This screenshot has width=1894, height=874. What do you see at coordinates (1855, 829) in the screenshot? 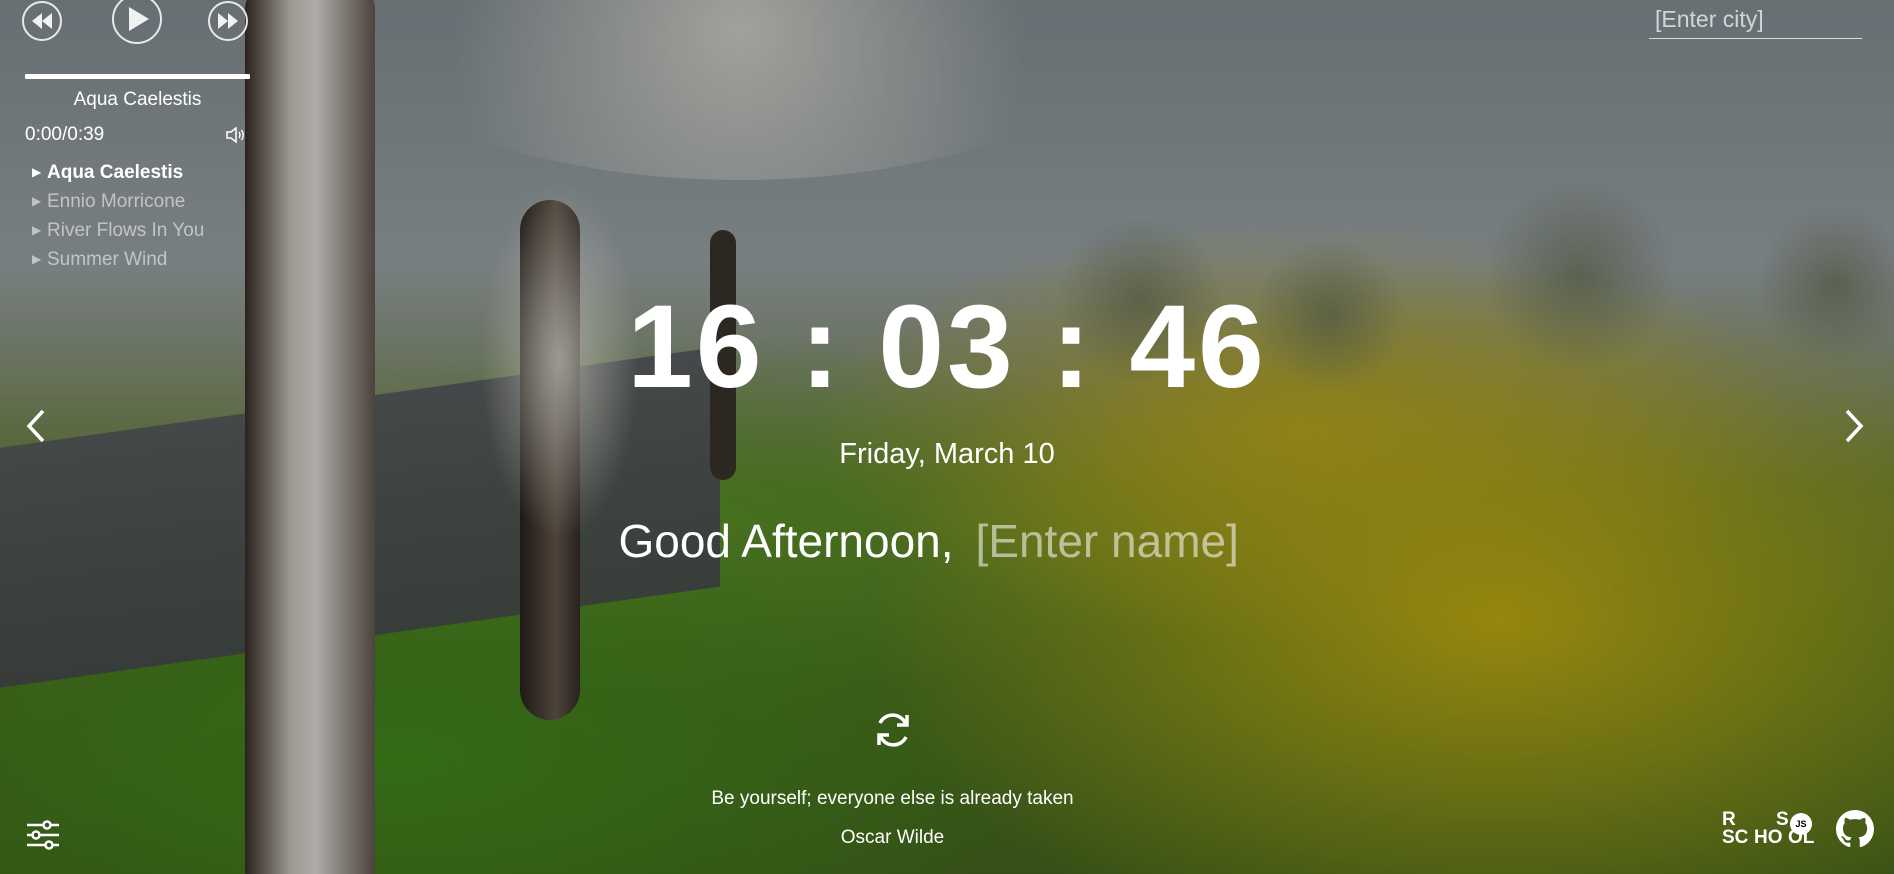
I see `github-icon` at bounding box center [1855, 829].